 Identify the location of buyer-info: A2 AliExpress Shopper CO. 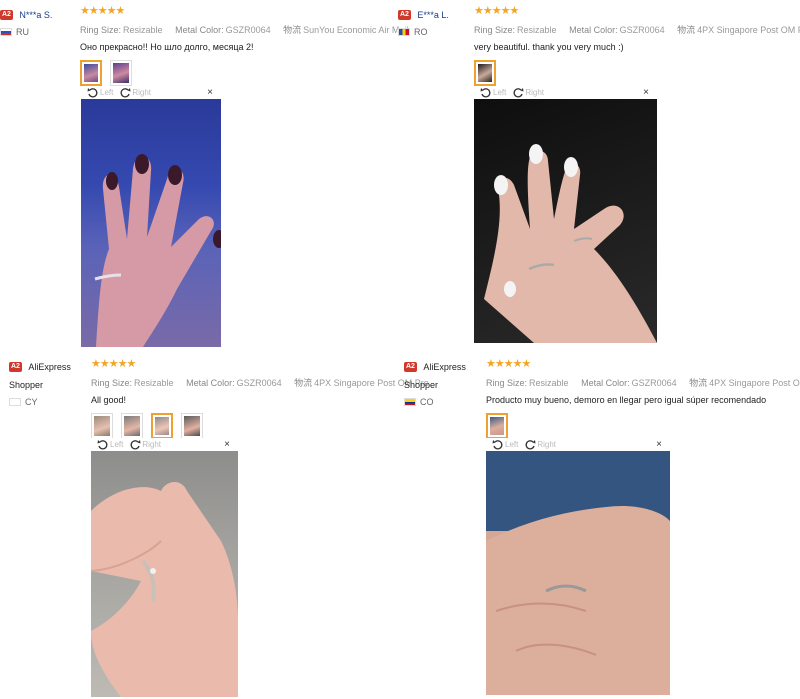
(443, 382).